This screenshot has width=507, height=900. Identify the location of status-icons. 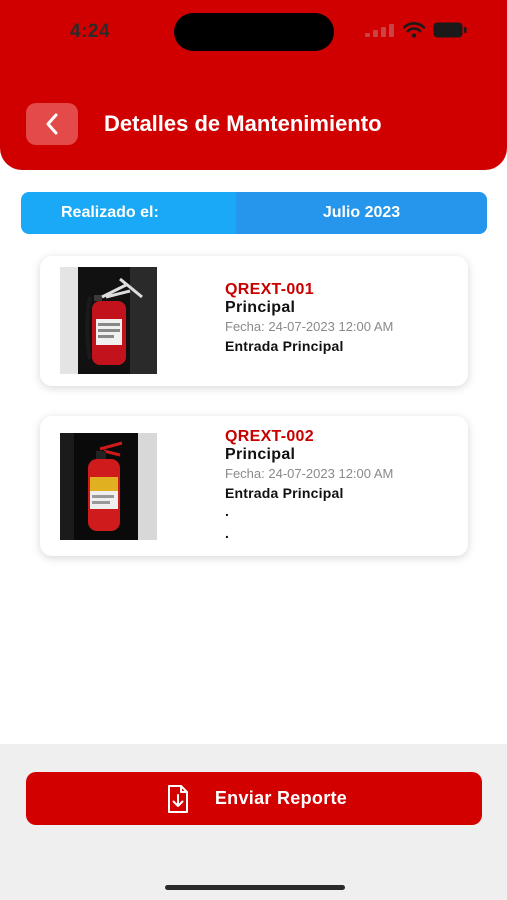
(416, 30).